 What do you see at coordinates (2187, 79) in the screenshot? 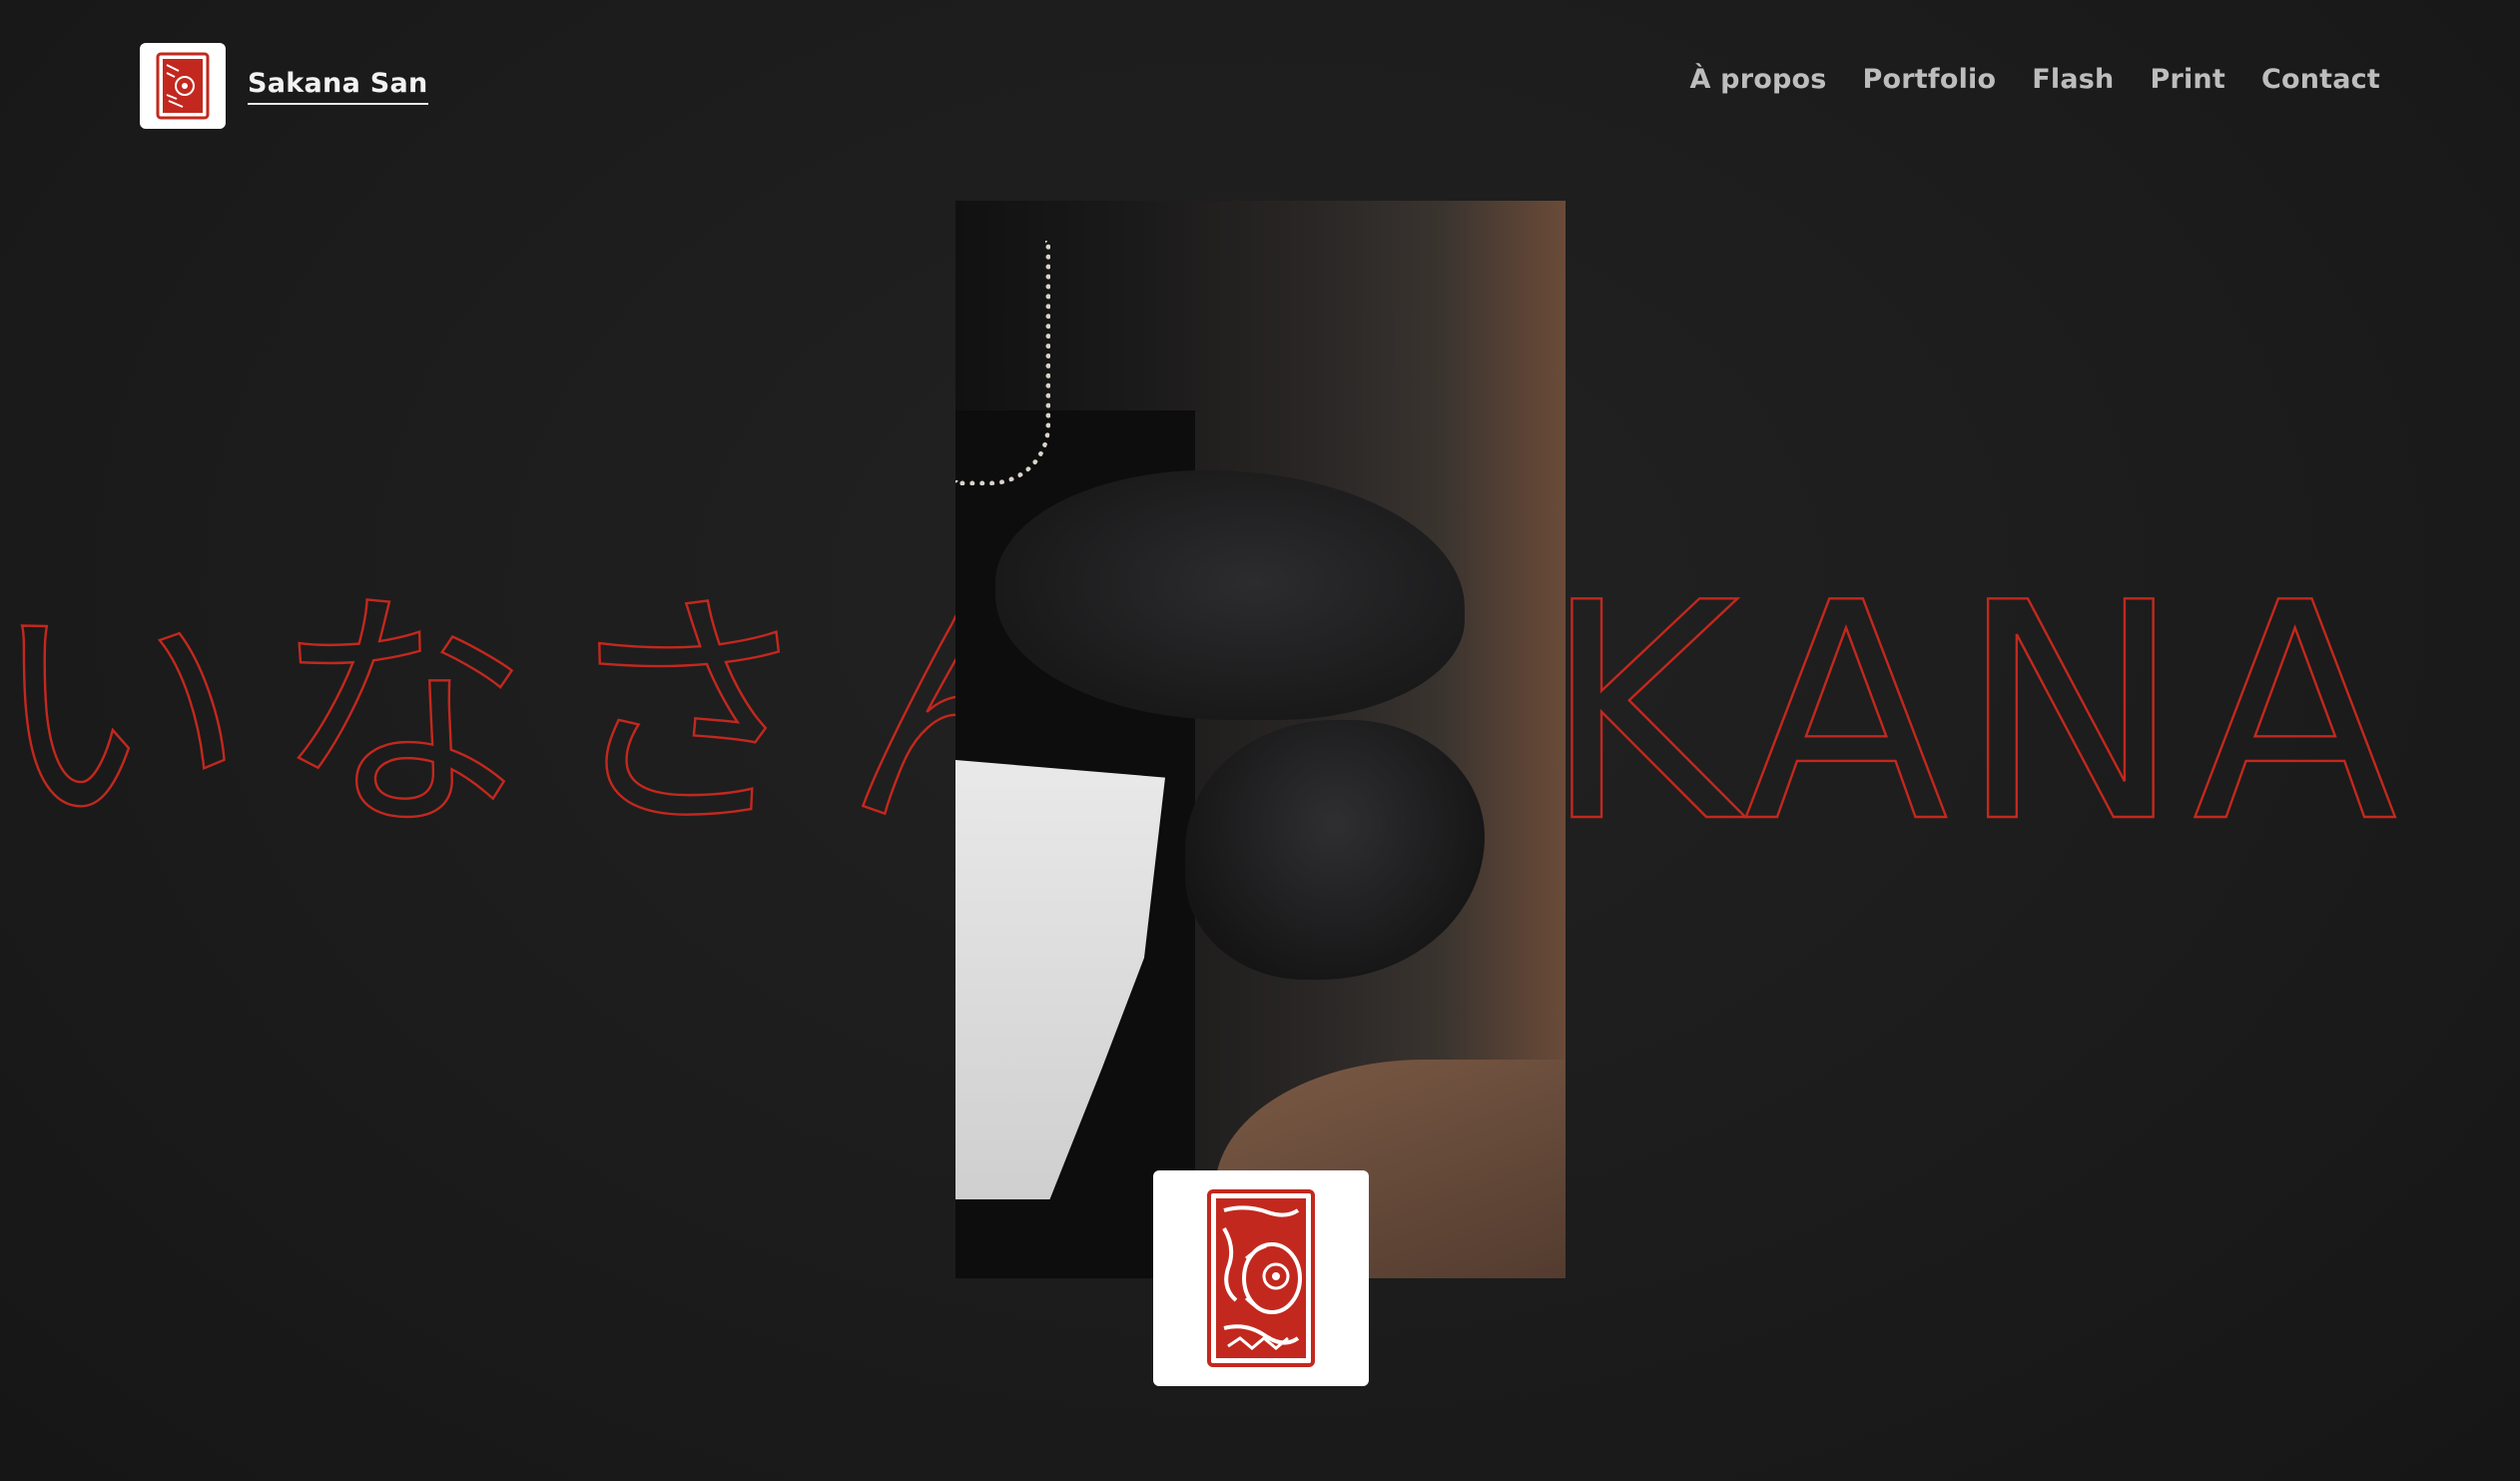
I see `nav-link-print: Print` at bounding box center [2187, 79].